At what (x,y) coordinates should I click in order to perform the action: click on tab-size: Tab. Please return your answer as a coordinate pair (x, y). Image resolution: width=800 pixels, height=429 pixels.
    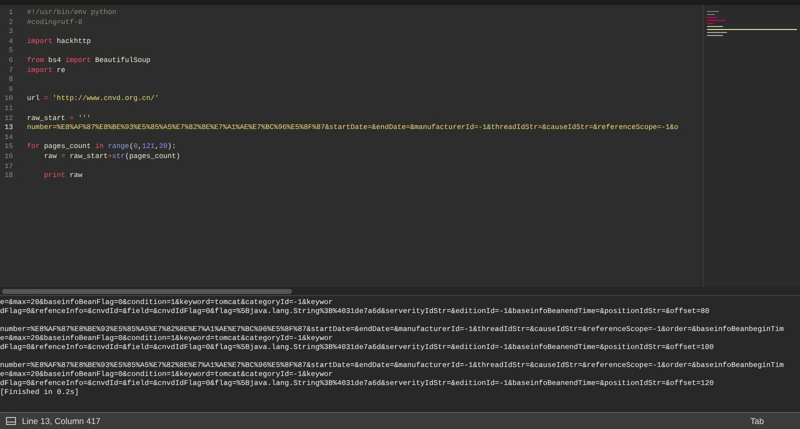
    Looking at the image, I should click on (757, 421).